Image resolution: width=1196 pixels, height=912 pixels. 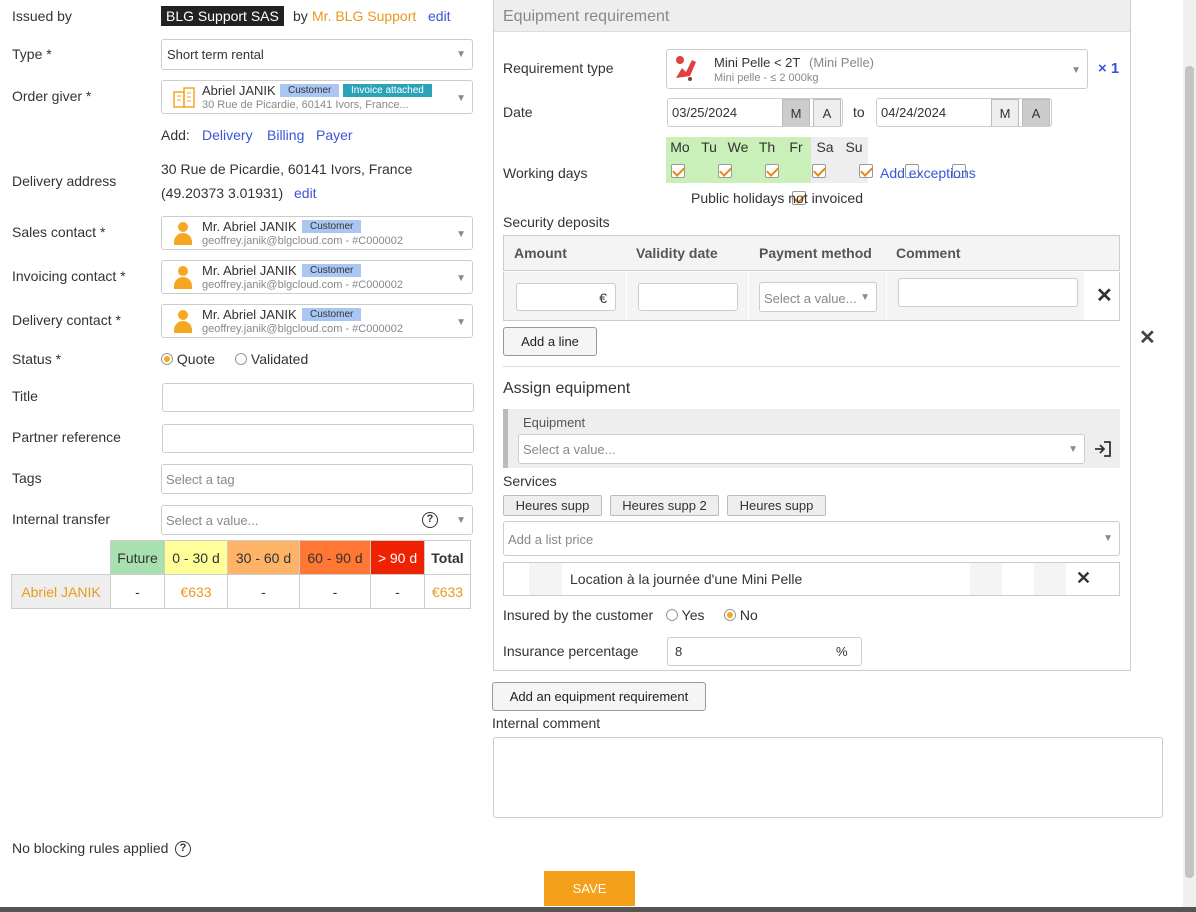 I want to click on insured-no-option: No, so click(x=741, y=615).